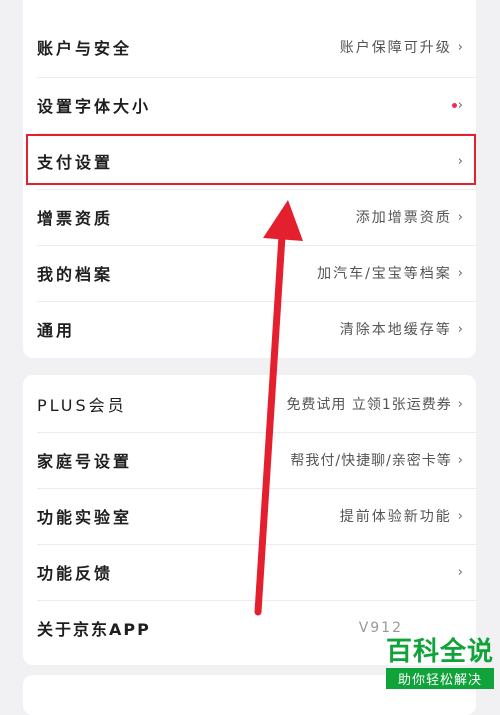 The height and width of the screenshot is (715, 500). What do you see at coordinates (278, 408) in the screenshot?
I see `annotation-arrow` at bounding box center [278, 408].